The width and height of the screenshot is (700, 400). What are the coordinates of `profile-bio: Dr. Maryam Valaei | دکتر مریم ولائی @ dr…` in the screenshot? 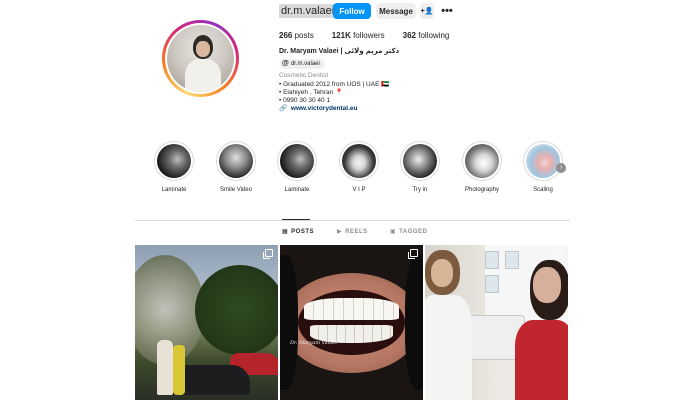 It's located at (339, 81).